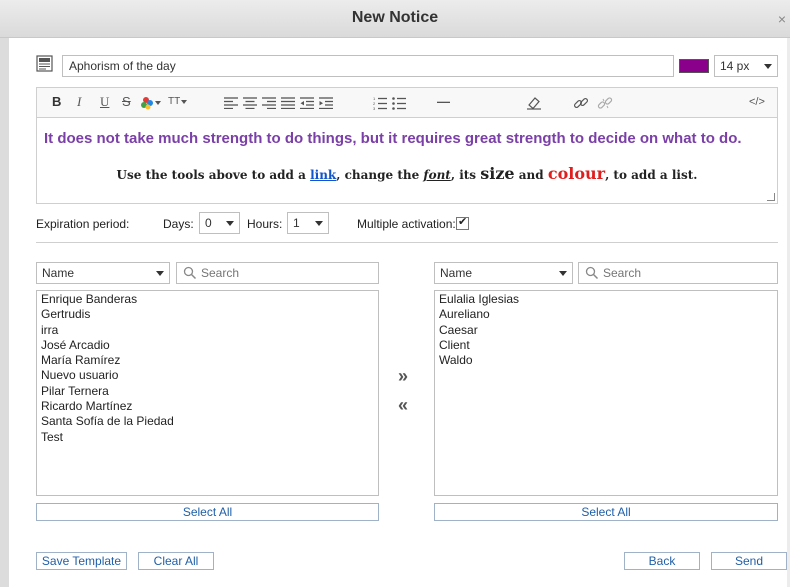 This screenshot has width=790, height=587. What do you see at coordinates (269, 103) in the screenshot?
I see `align-right-icon` at bounding box center [269, 103].